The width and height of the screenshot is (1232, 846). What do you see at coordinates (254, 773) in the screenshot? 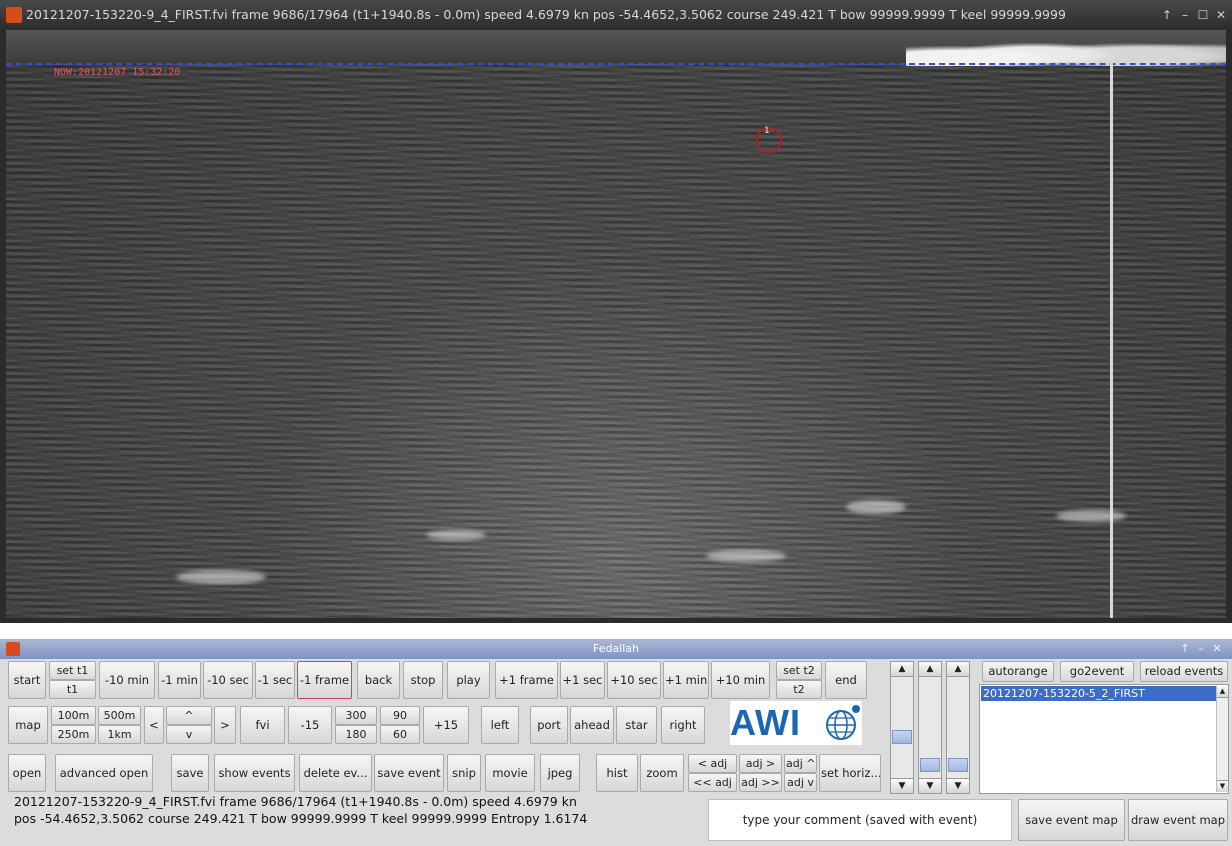
I see `show-events-button: show events` at bounding box center [254, 773].